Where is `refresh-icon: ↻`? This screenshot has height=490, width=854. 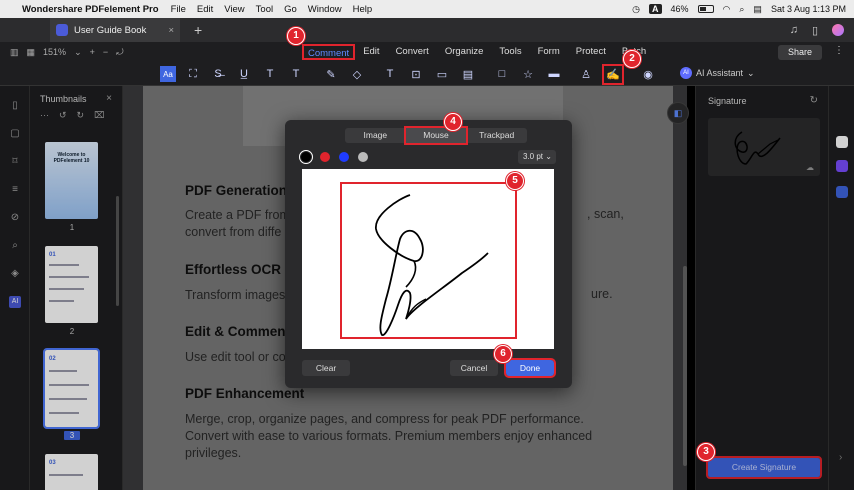 refresh-icon: ↻ is located at coordinates (814, 100).